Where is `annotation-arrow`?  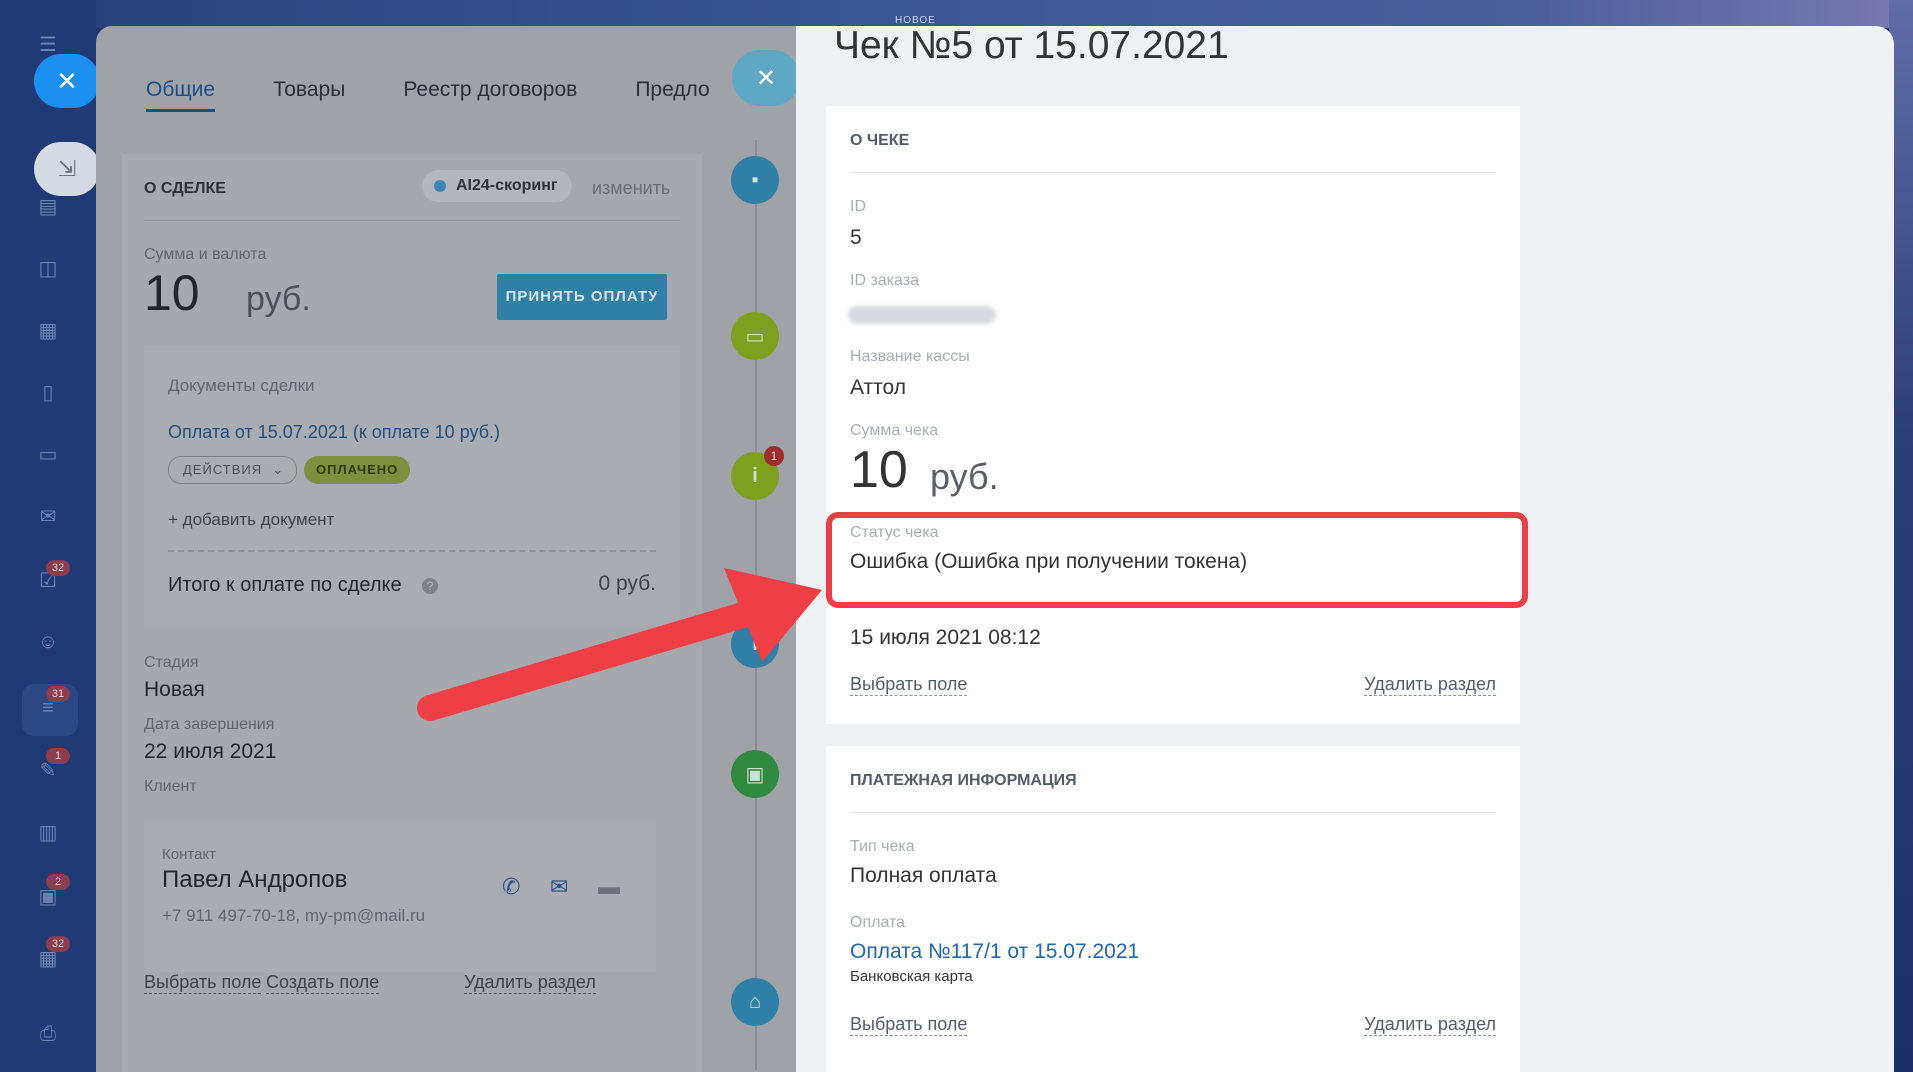
annotation-arrow is located at coordinates (619, 644).